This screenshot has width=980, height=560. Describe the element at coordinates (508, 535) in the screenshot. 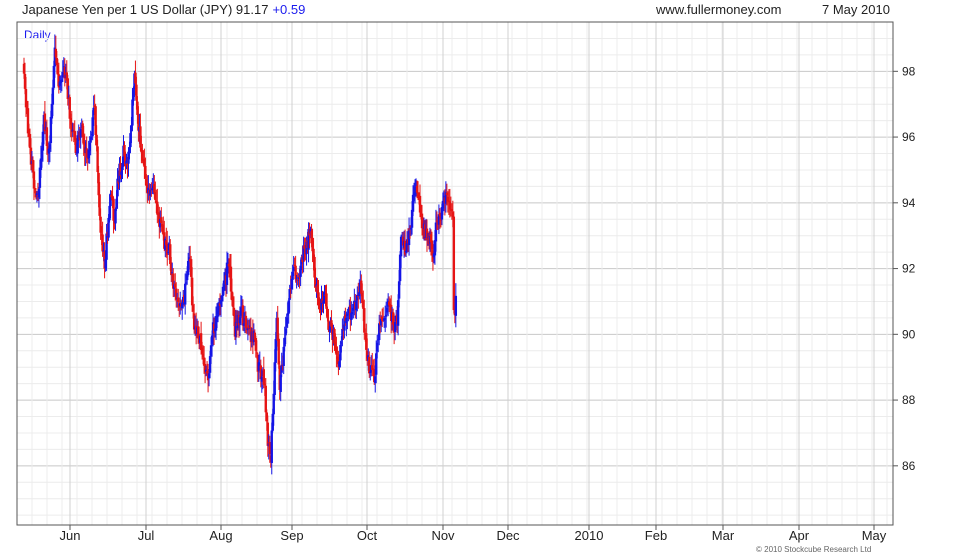

I see `x-tick-label: Dec` at that location.